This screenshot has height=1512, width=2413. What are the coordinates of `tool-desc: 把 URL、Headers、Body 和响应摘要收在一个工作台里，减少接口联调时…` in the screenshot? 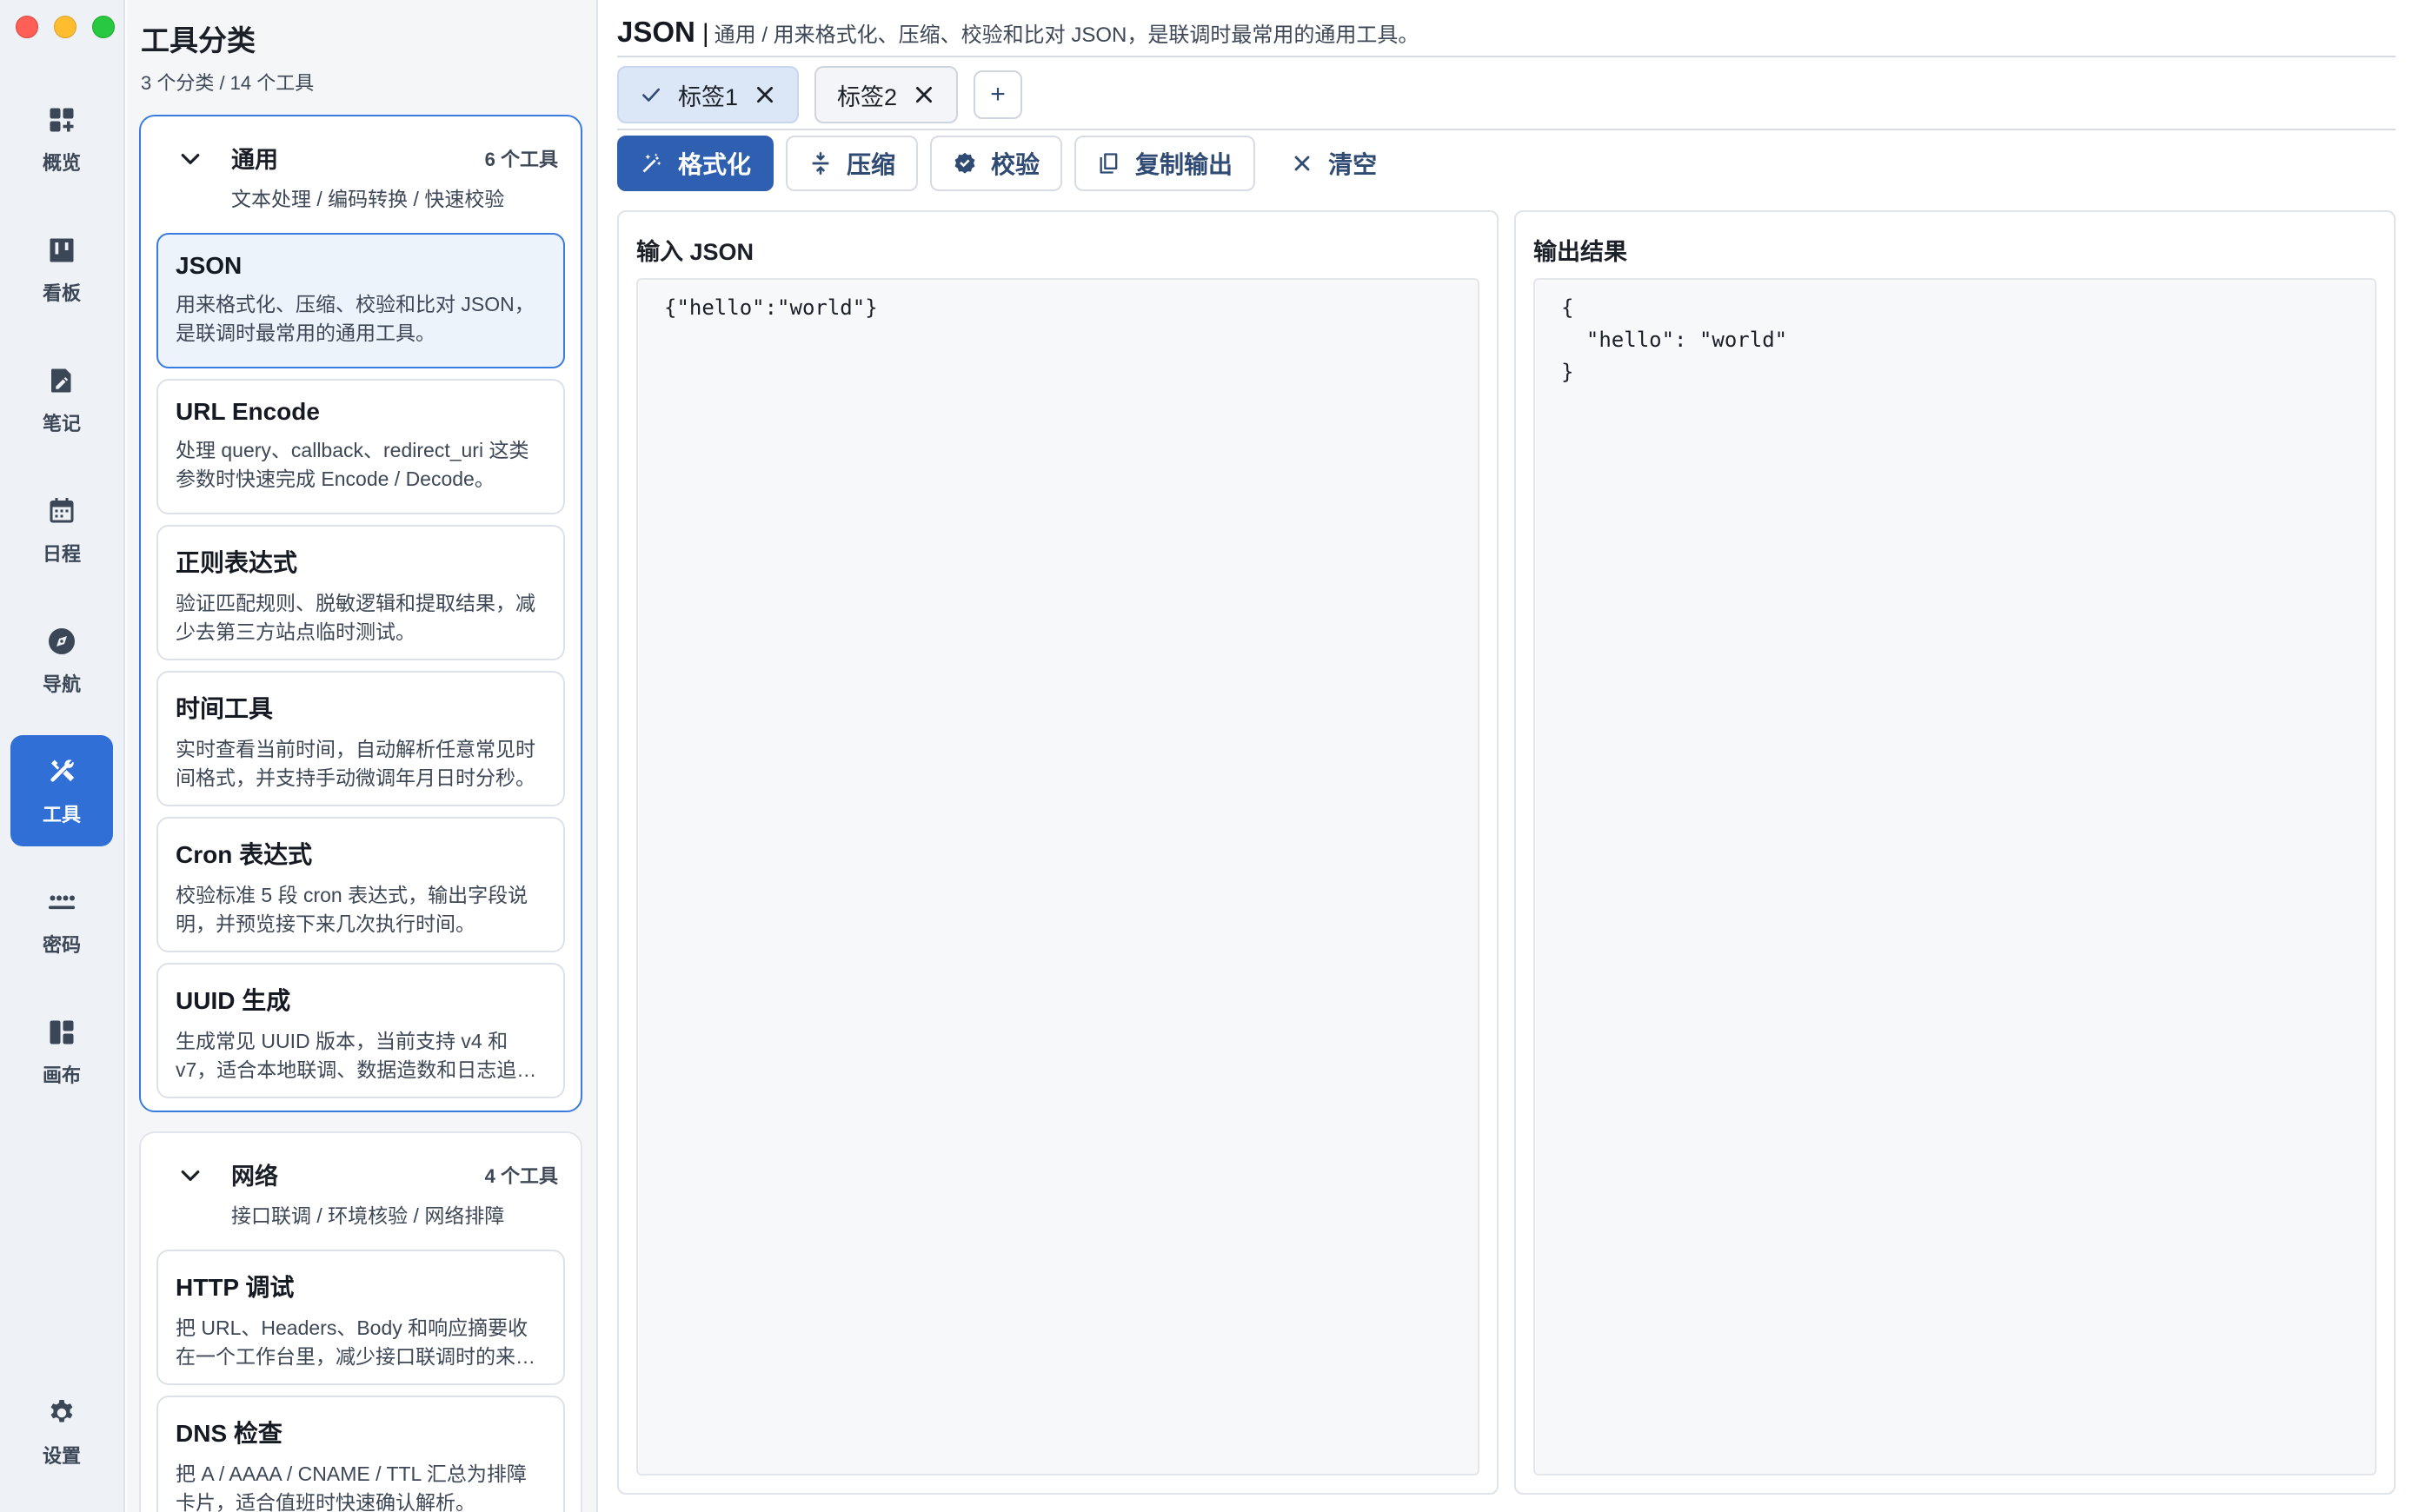 It's located at (355, 1342).